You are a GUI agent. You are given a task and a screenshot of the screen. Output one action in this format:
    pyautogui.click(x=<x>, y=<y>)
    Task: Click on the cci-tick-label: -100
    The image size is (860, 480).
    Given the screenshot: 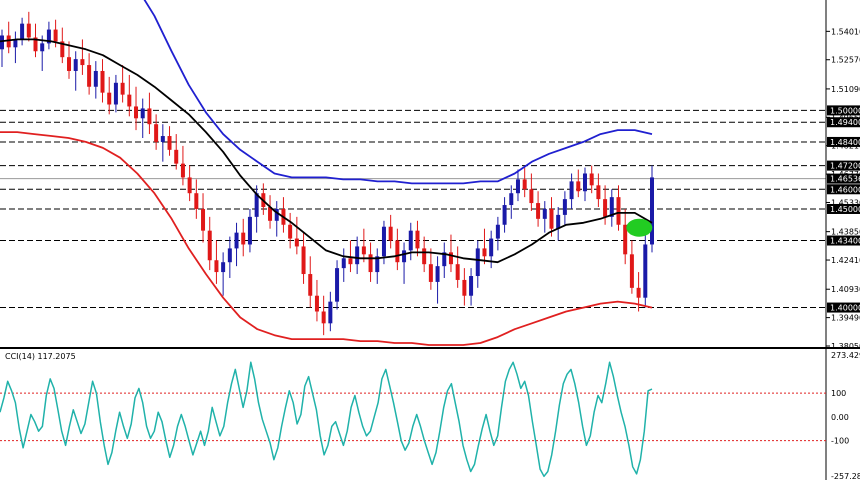 What is the action you would take?
    pyautogui.click(x=840, y=441)
    